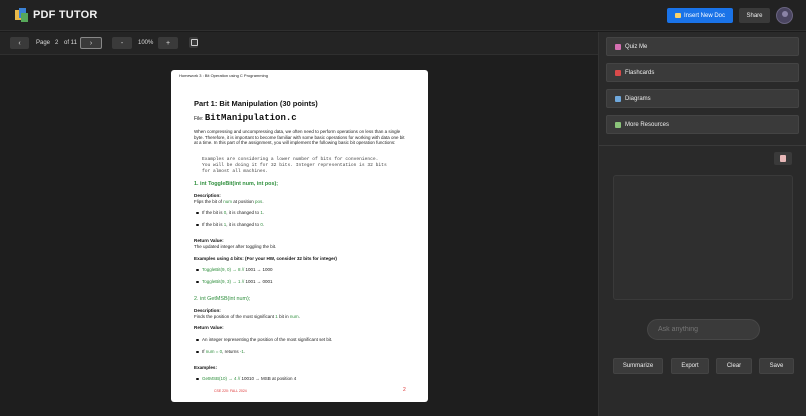  I want to click on user-avatar, so click(784, 15).